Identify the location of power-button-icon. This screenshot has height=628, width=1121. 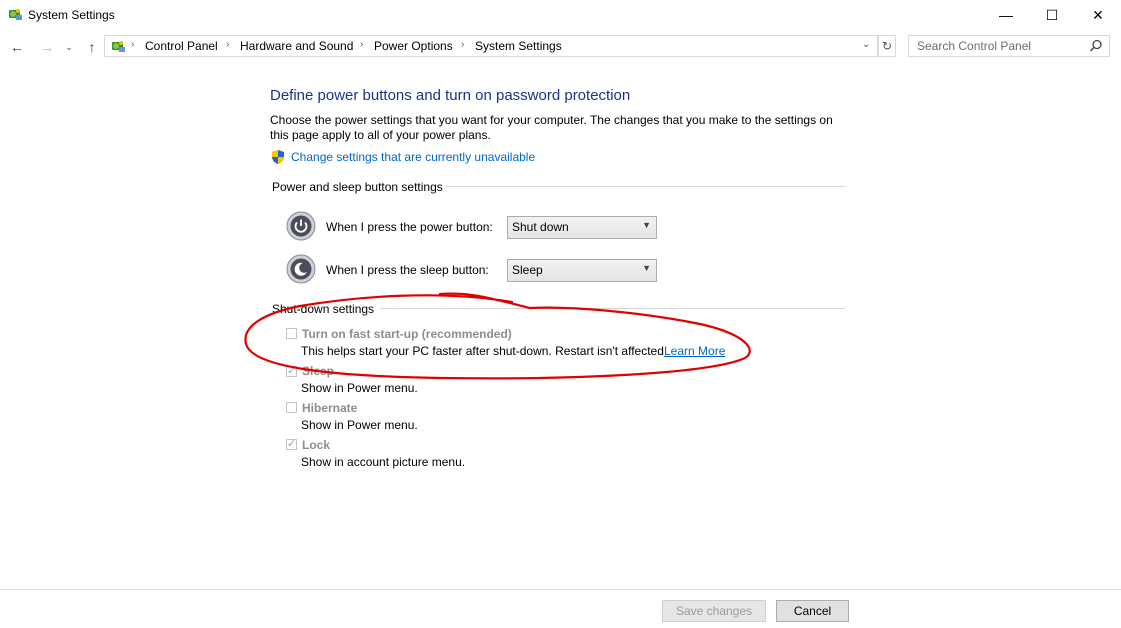
(301, 226).